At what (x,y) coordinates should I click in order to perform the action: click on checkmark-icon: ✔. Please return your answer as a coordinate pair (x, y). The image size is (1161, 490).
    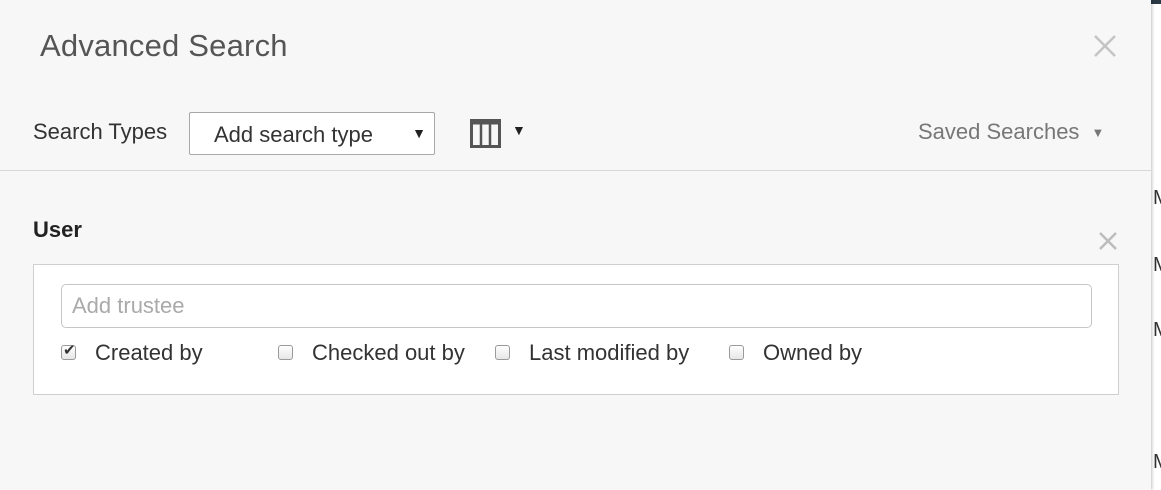
    Looking at the image, I should click on (69, 350).